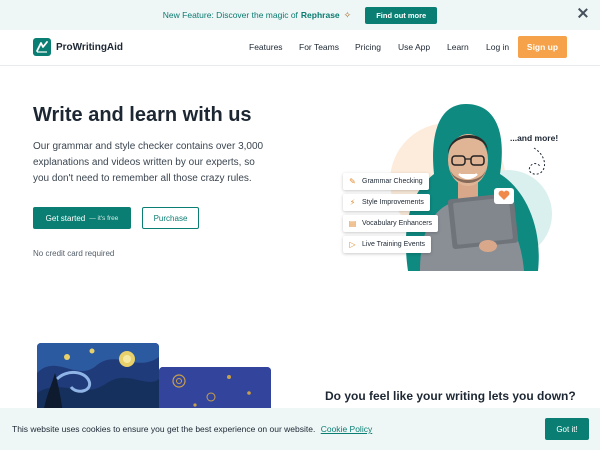 Image resolution: width=600 pixels, height=450 pixels. I want to click on nav-item-learn: Learn, so click(458, 47).